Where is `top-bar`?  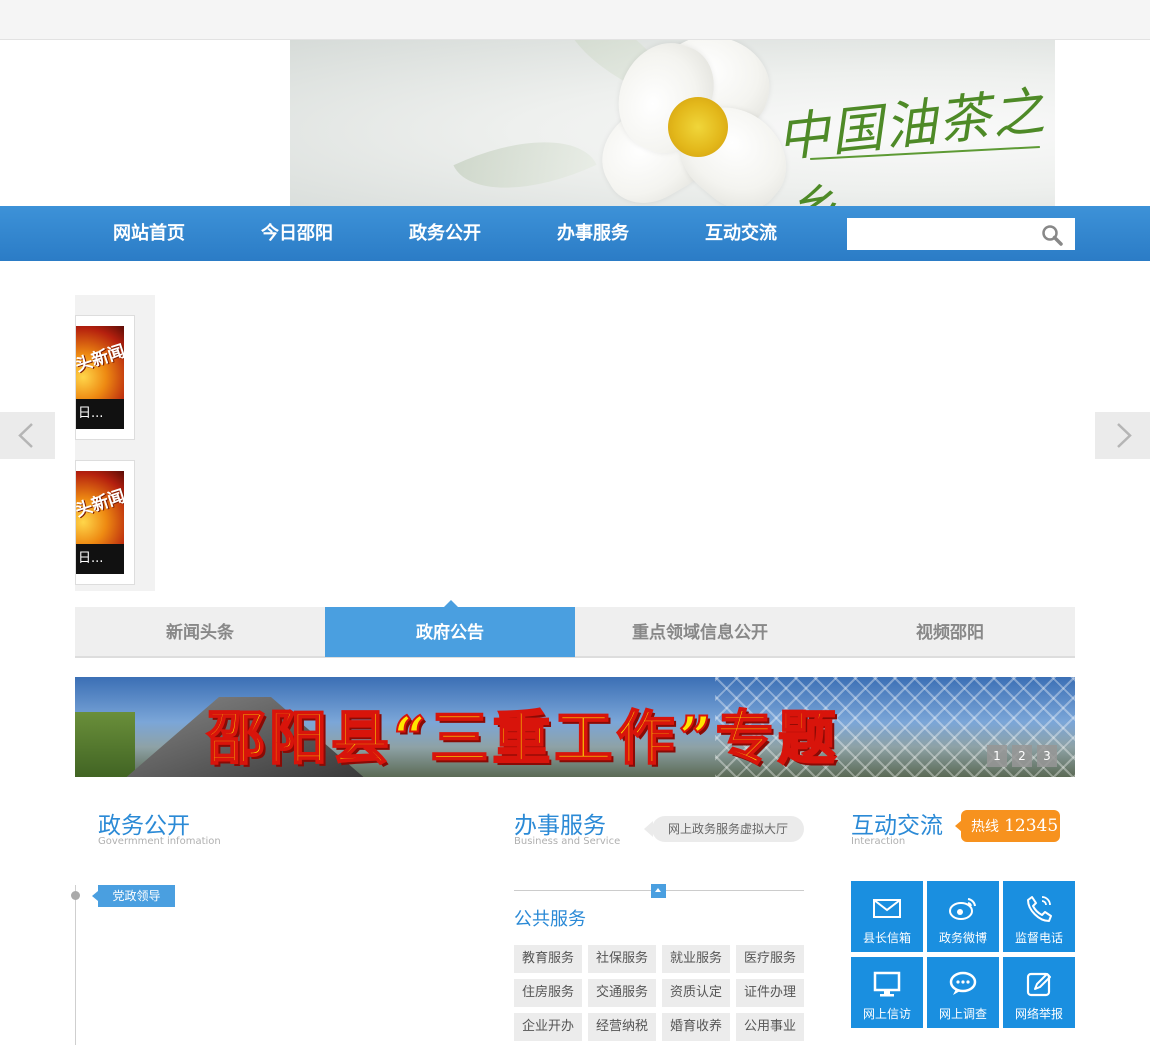 top-bar is located at coordinates (575, 20).